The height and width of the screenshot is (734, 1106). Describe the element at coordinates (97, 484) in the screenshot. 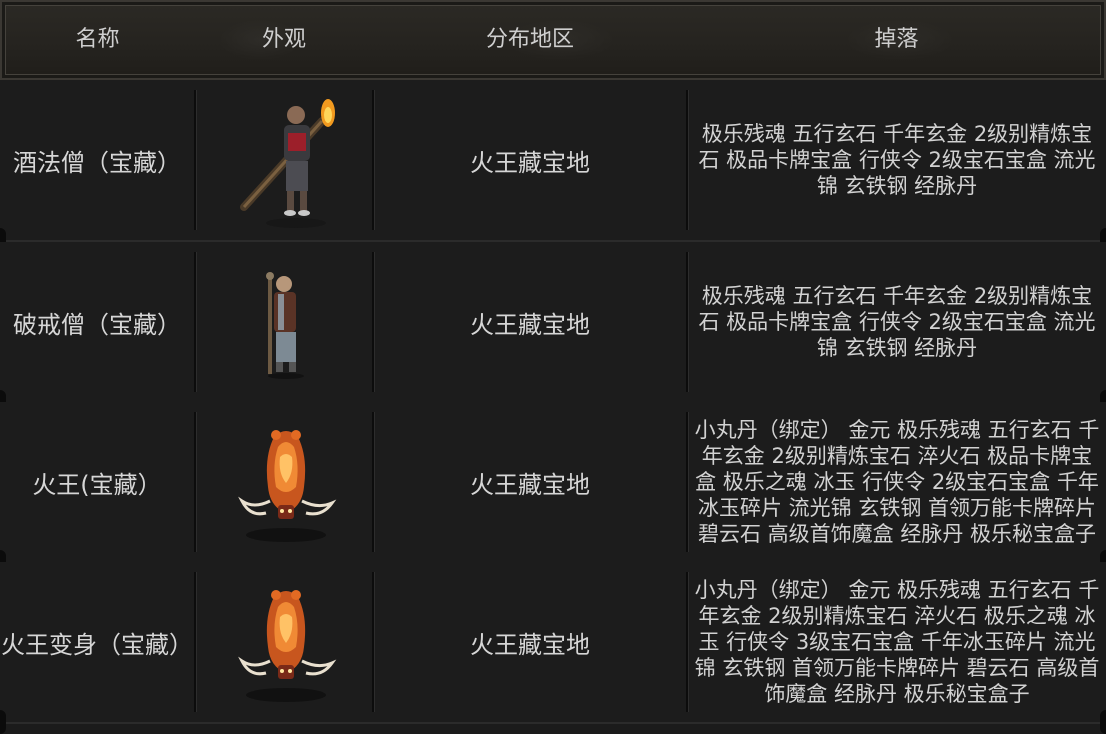

I see `monster-name: 火王(宝藏）` at that location.